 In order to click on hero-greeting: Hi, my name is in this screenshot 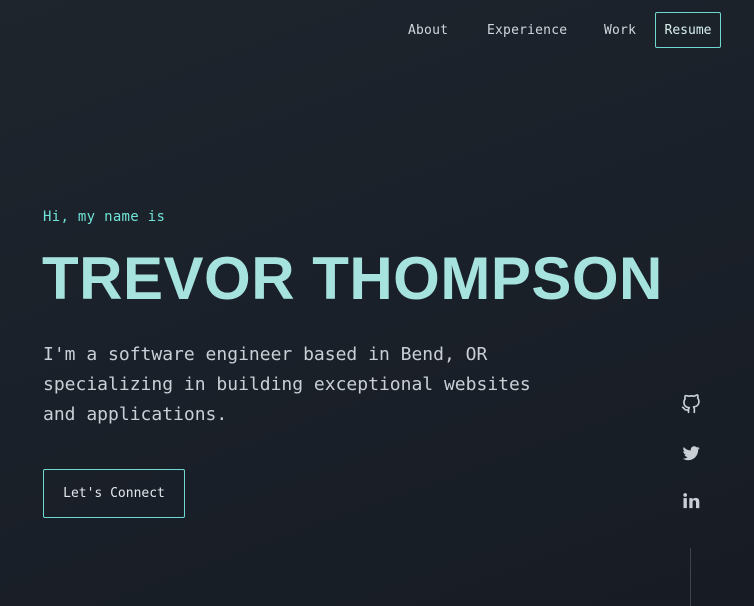, I will do `click(104, 217)`.